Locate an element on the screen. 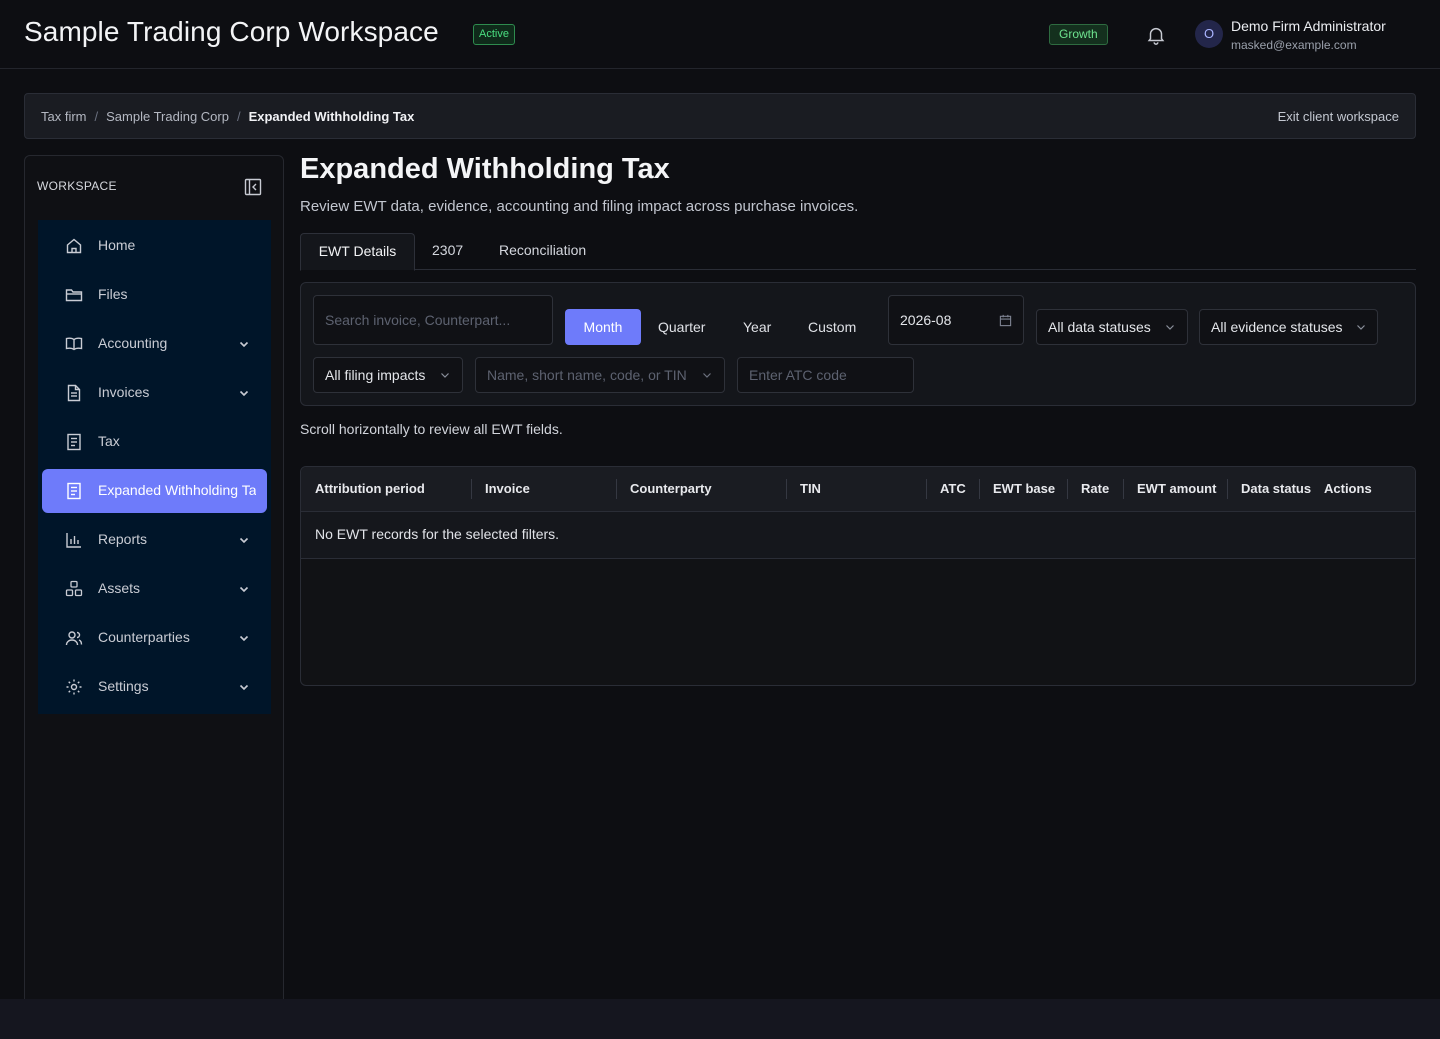  column-rate: Rate is located at coordinates (1095, 488).